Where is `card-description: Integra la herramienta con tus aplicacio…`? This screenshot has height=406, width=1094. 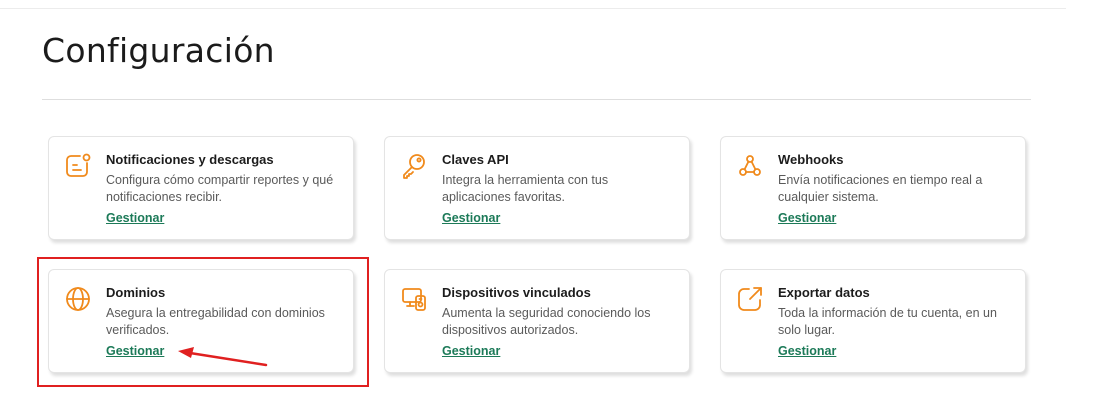 card-description: Integra la herramienta con tus aplicacio… is located at coordinates (525, 188).